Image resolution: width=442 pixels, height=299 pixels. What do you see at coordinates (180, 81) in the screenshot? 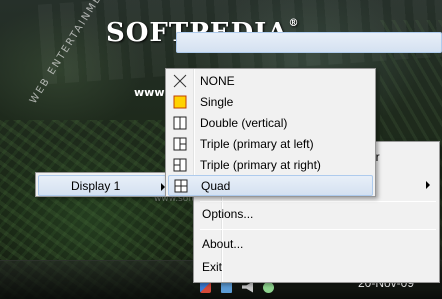
I see `x-cross-icon` at bounding box center [180, 81].